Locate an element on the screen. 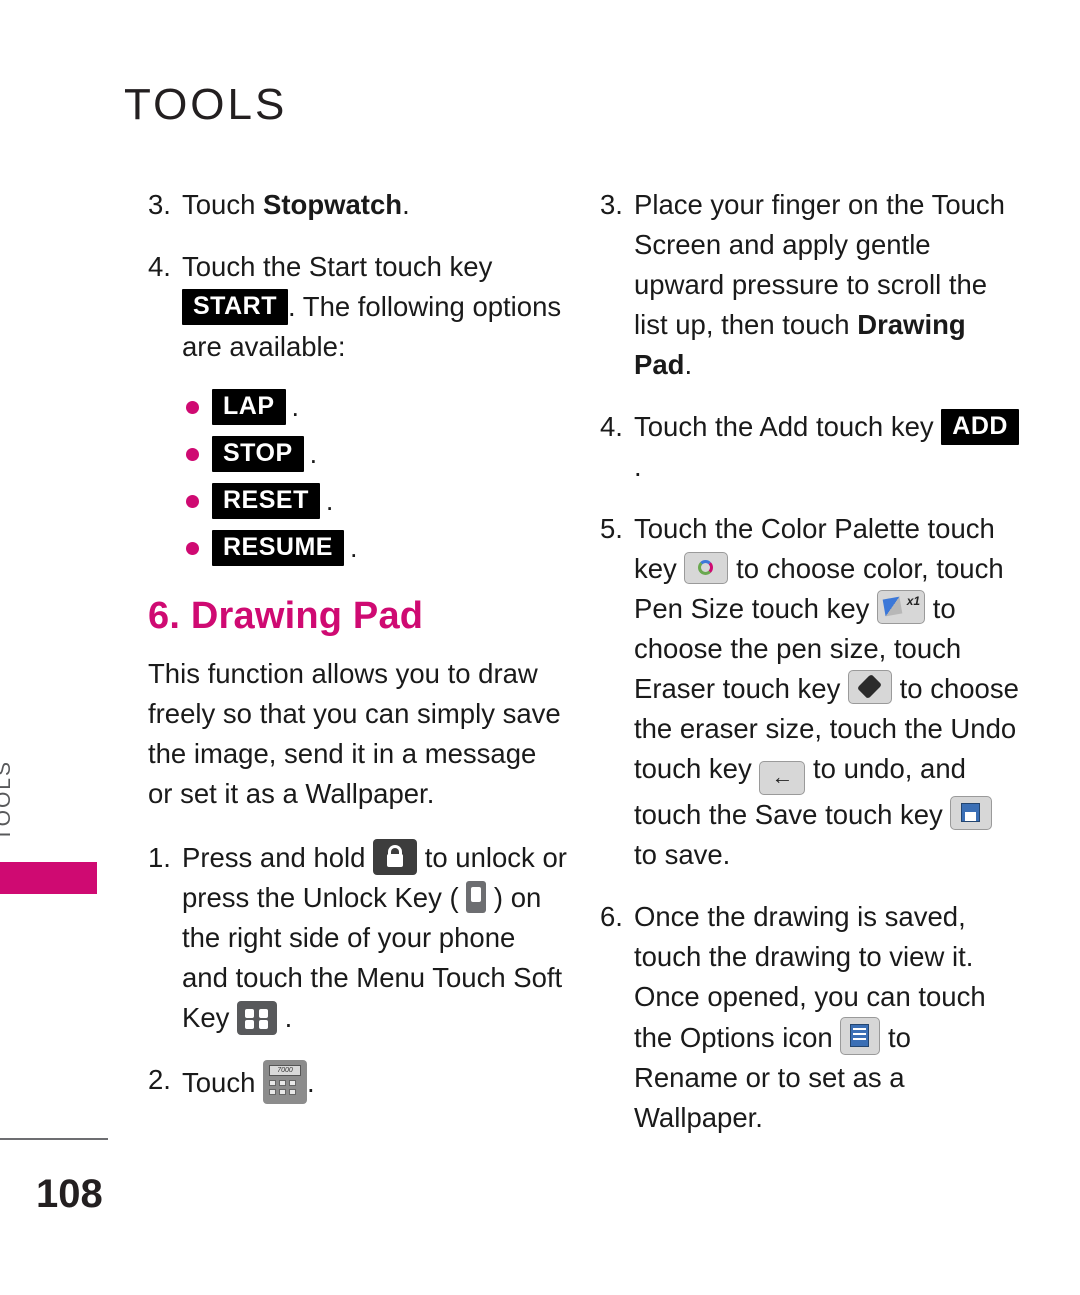 The width and height of the screenshot is (1080, 1295). list-item: LAP . is located at coordinates (377, 407).